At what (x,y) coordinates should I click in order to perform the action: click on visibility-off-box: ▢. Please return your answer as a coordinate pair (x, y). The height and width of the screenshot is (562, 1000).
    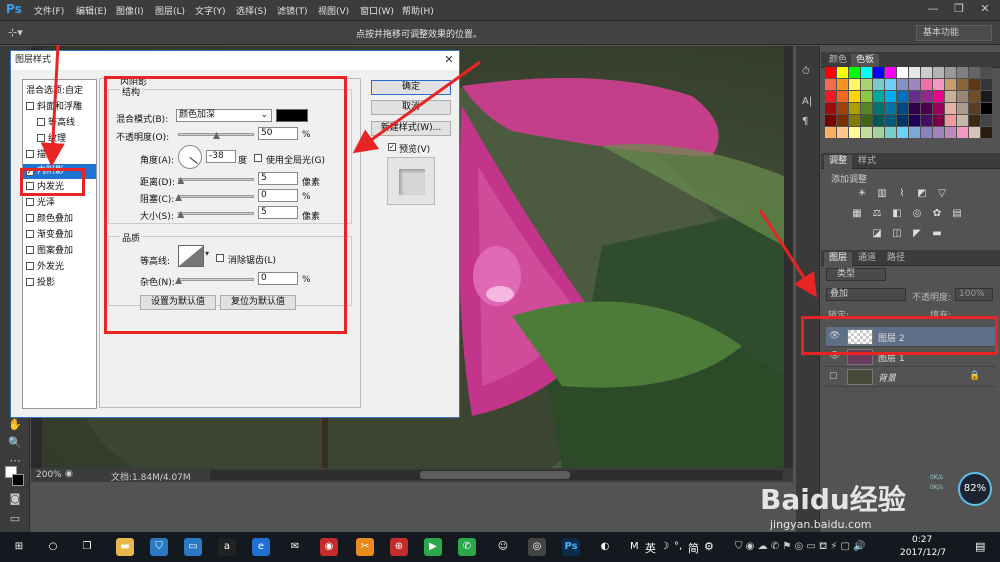
    Looking at the image, I should click on (835, 377).